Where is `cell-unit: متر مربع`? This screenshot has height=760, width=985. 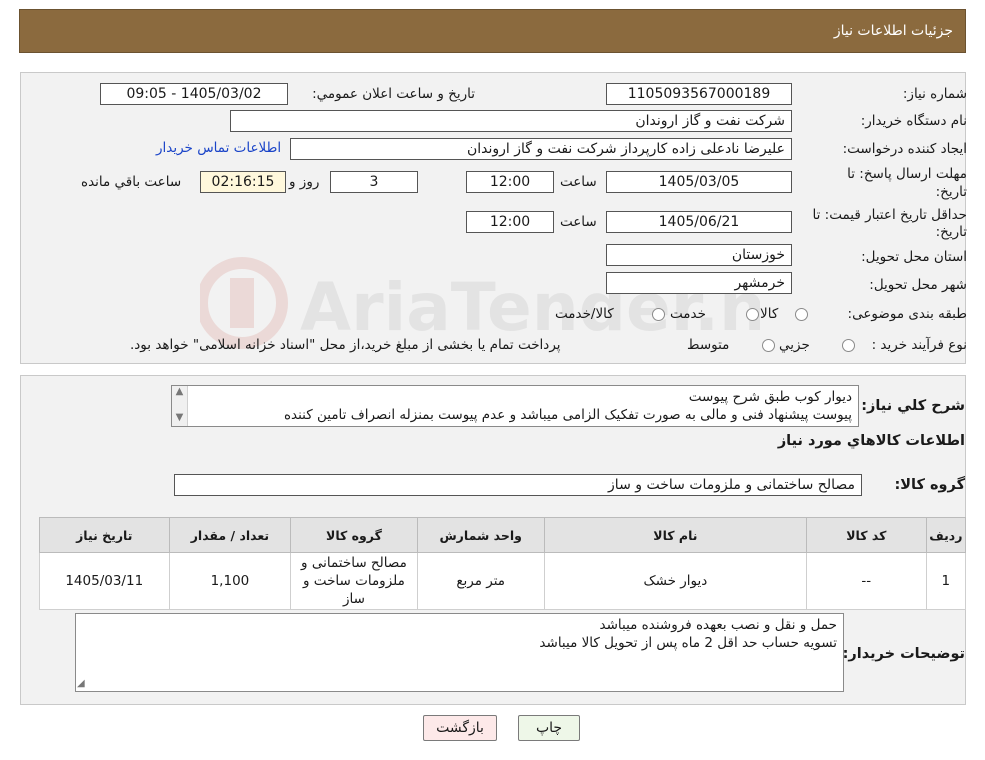 cell-unit: متر مربع is located at coordinates (480, 581).